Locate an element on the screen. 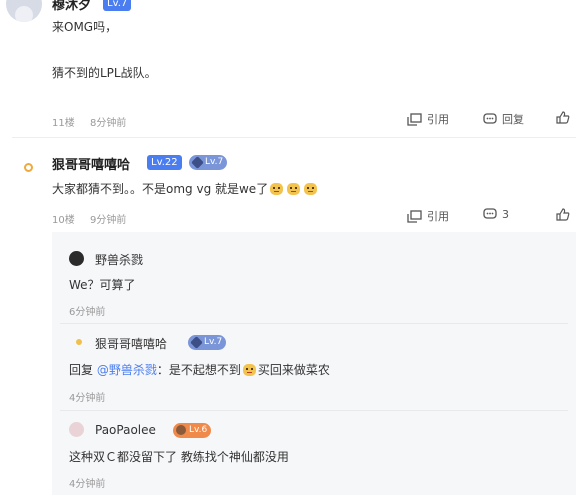 Image resolution: width=576 pixels, height=495 pixels. post-content: 大家都猜不到。。不是omg vg 就是we了 is located at coordinates (185, 188).